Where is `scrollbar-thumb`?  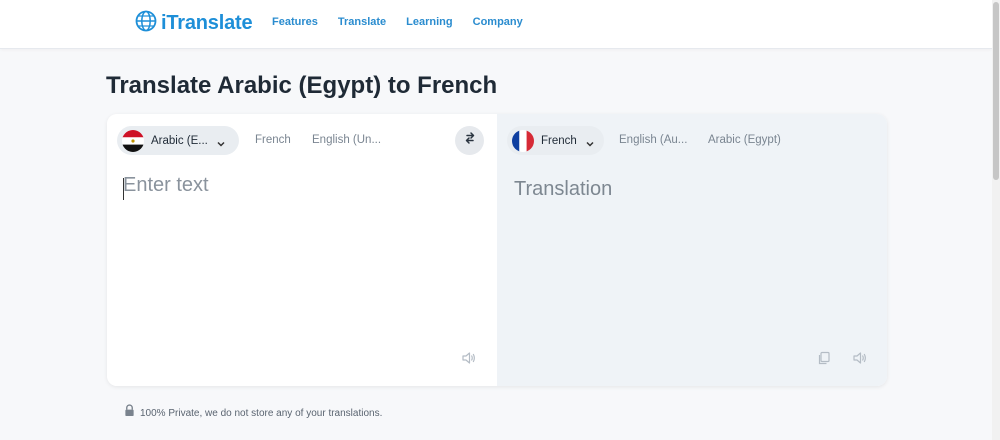
scrollbar-thumb is located at coordinates (996, 91).